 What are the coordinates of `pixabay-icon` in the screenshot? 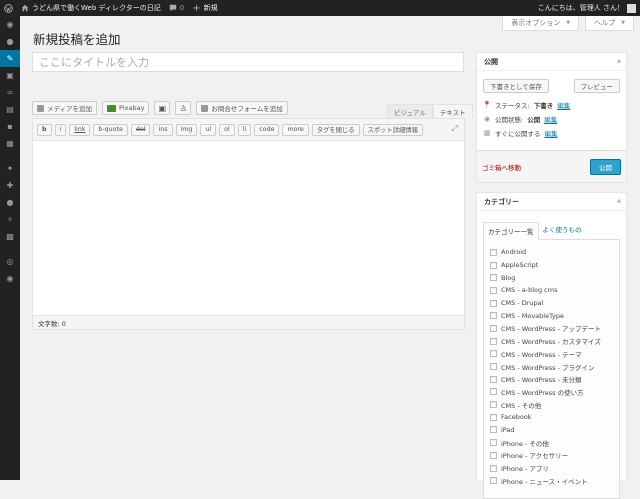 It's located at (112, 108).